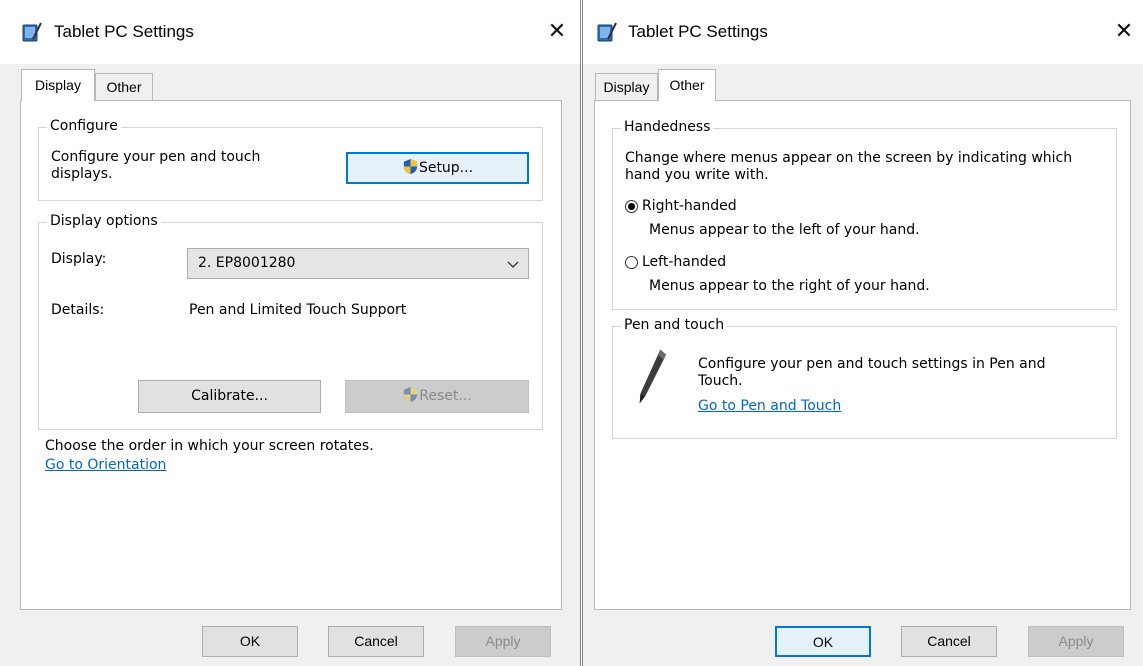  What do you see at coordinates (78, 310) in the screenshot?
I see `details-label: Details:` at bounding box center [78, 310].